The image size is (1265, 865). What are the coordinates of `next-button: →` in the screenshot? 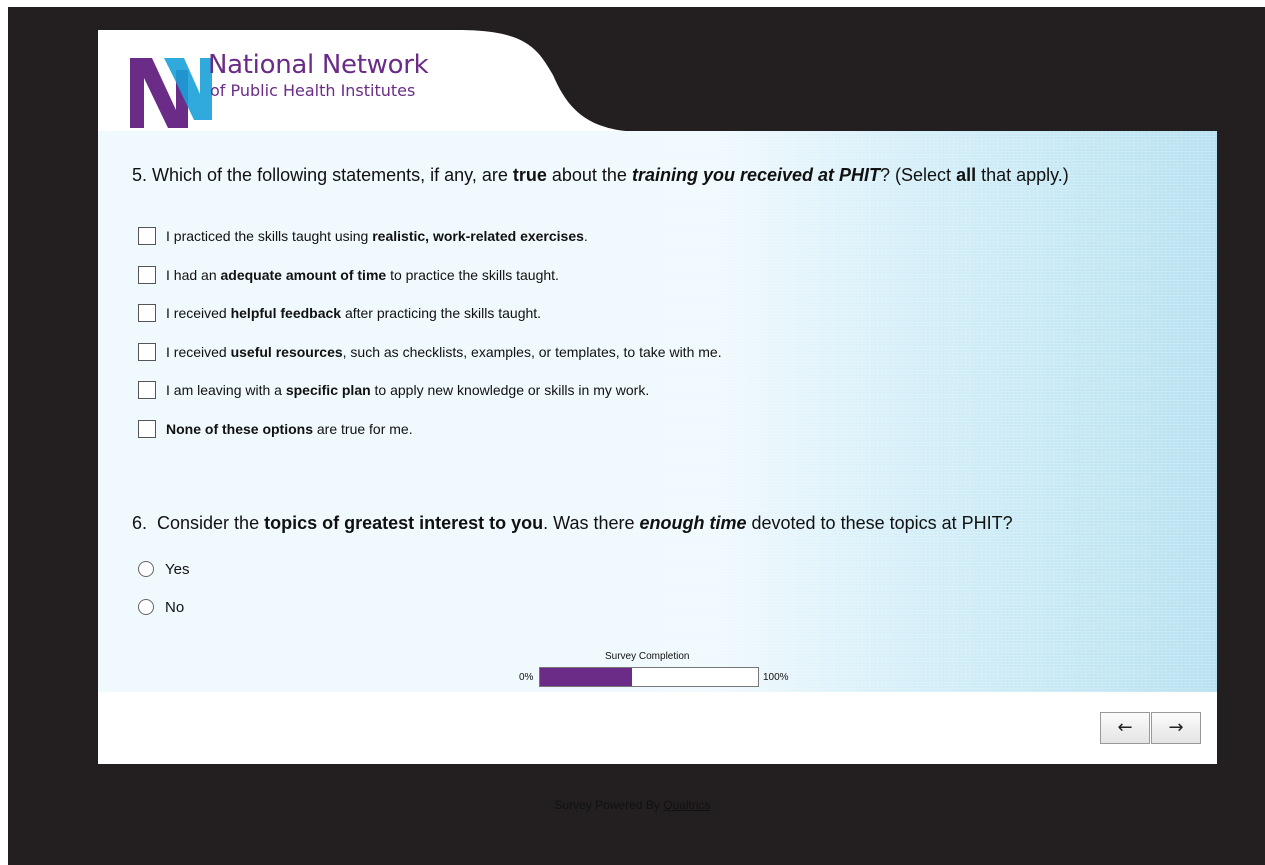 It's located at (1176, 728).